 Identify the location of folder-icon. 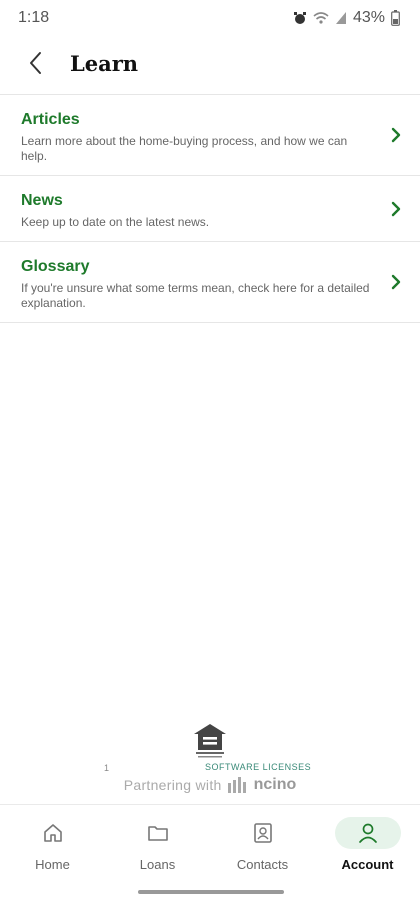
(157, 833).